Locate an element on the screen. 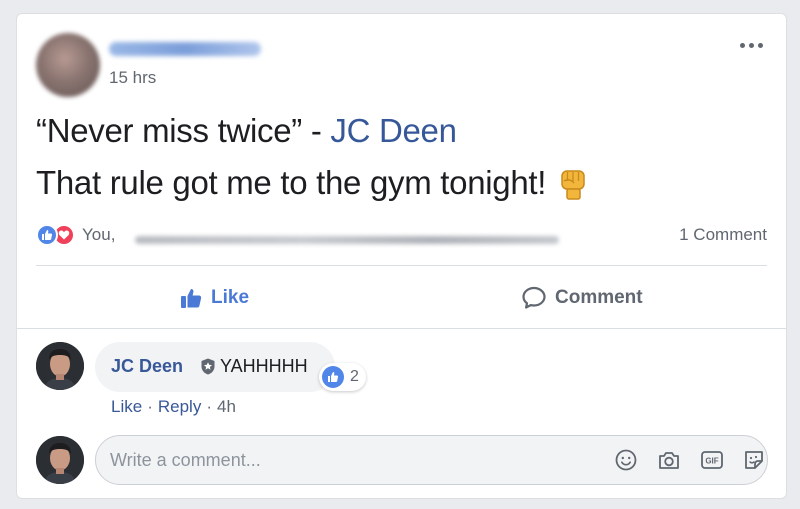 The height and width of the screenshot is (509, 800). comment-reactions: 2 is located at coordinates (342, 377).